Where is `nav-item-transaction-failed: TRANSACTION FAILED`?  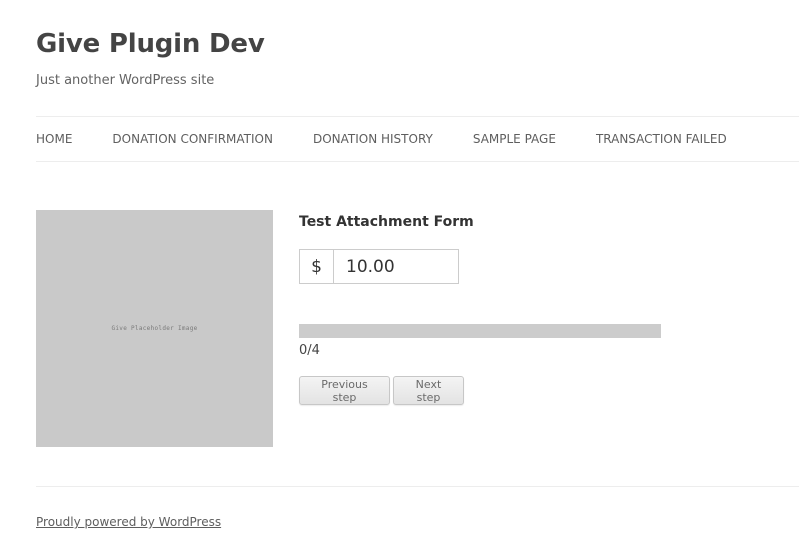
nav-item-transaction-failed: TRANSACTION FAILED is located at coordinates (661, 139).